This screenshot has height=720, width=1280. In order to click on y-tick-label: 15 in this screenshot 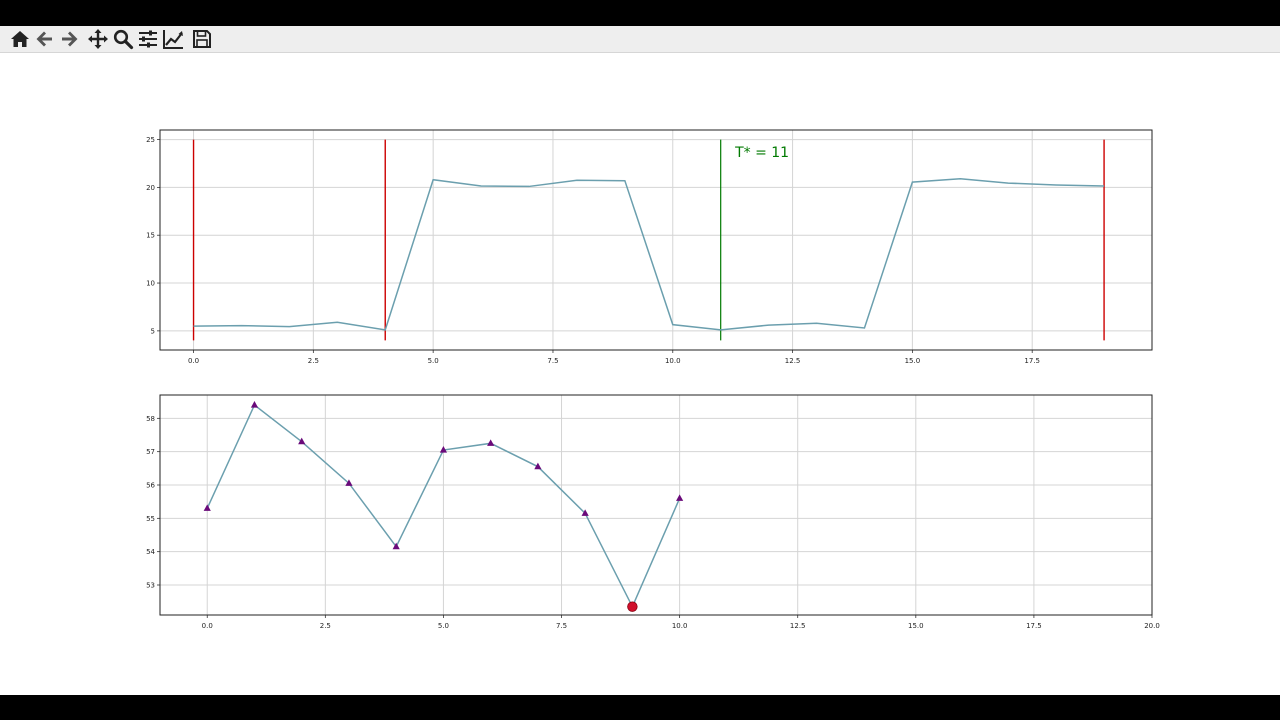, I will do `click(150, 236)`.